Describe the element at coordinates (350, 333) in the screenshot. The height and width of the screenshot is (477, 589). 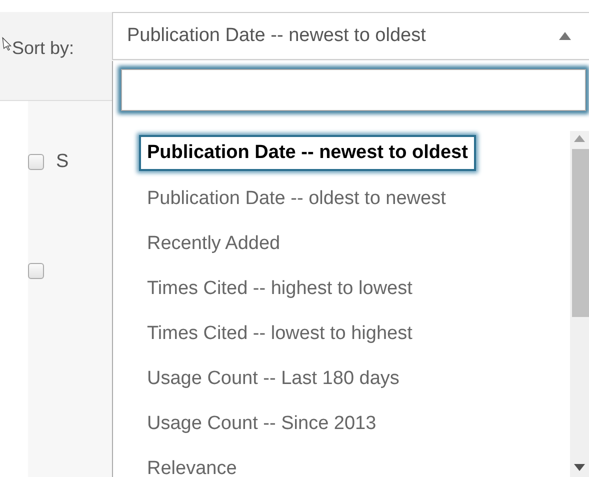
I see `dropdown-option: Times Cited -- lowest to highest` at that location.